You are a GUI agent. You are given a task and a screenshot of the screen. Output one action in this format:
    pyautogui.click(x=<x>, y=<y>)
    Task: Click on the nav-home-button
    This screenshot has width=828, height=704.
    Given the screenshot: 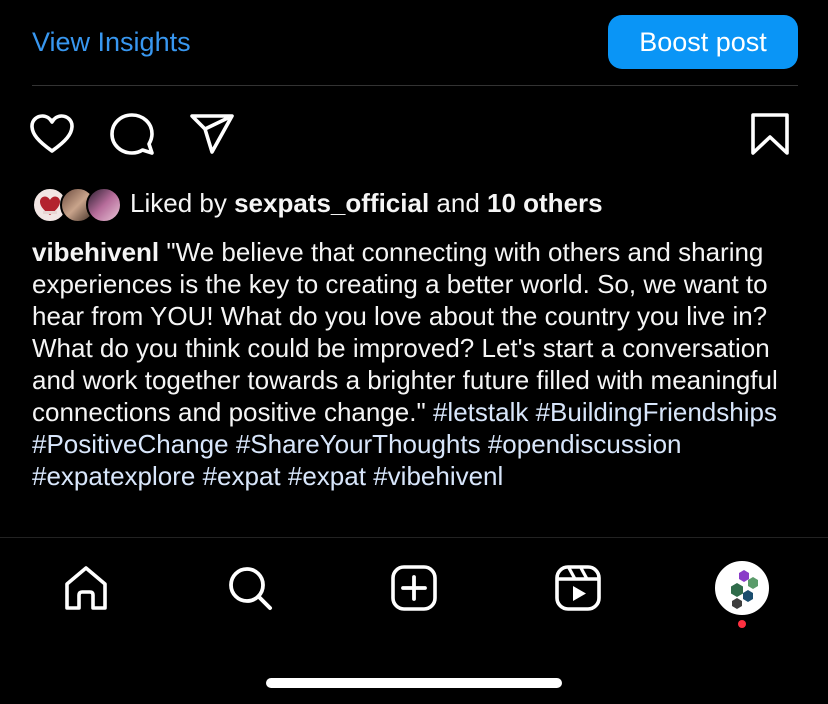 What is the action you would take?
    pyautogui.click(x=86, y=588)
    